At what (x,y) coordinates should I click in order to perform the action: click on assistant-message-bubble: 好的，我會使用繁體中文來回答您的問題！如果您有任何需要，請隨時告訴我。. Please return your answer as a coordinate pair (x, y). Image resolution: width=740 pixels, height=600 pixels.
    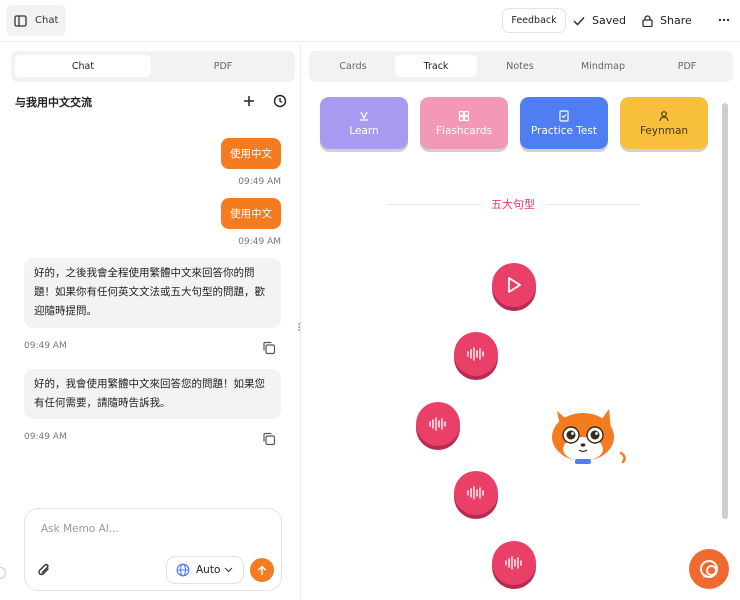
    Looking at the image, I should click on (152, 394).